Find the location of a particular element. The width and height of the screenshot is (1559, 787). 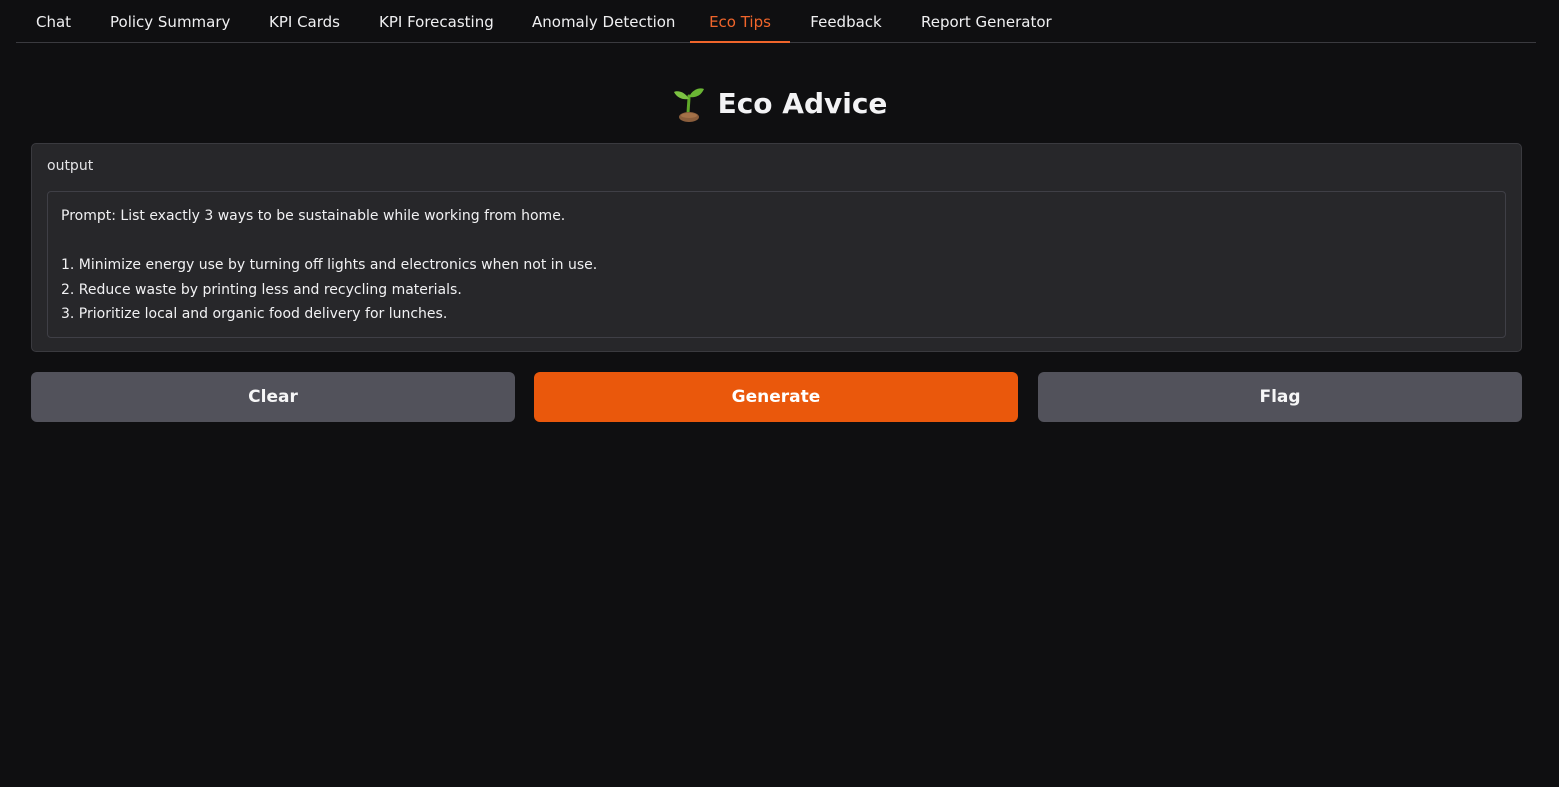

tab-kpi-forecasting: KPI Forecasting is located at coordinates (436, 21).